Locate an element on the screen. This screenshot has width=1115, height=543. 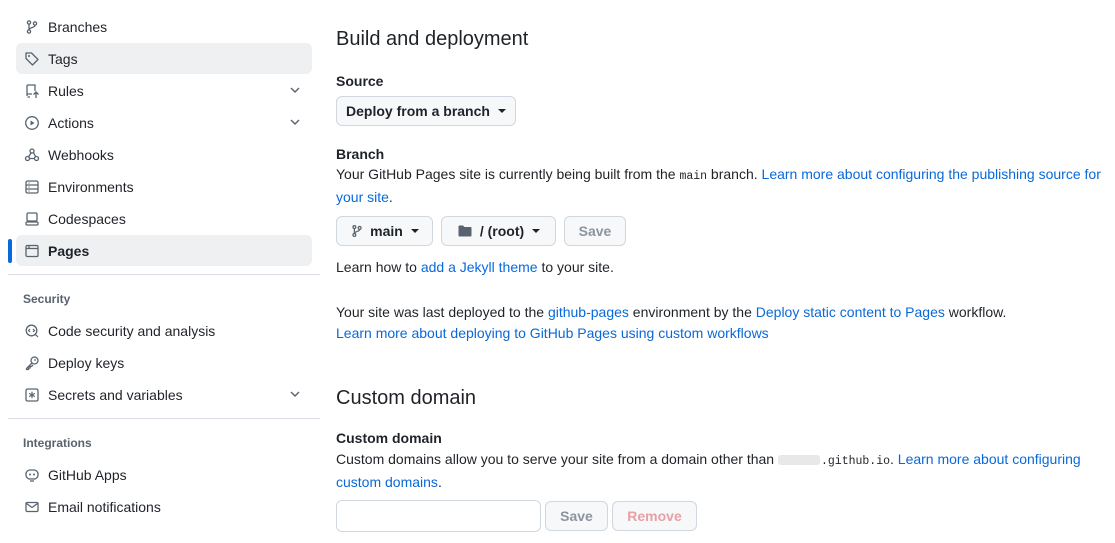
source-dropdown: Deploy from a branch is located at coordinates (426, 111).